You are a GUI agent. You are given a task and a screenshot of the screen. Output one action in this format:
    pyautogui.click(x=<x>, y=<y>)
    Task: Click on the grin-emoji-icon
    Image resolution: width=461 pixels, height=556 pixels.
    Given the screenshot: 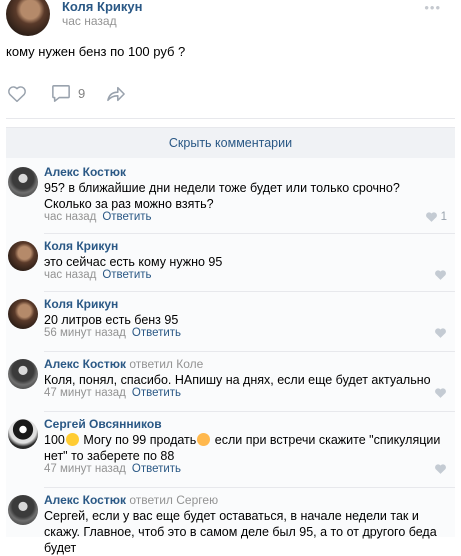 What is the action you would take?
    pyautogui.click(x=72, y=439)
    